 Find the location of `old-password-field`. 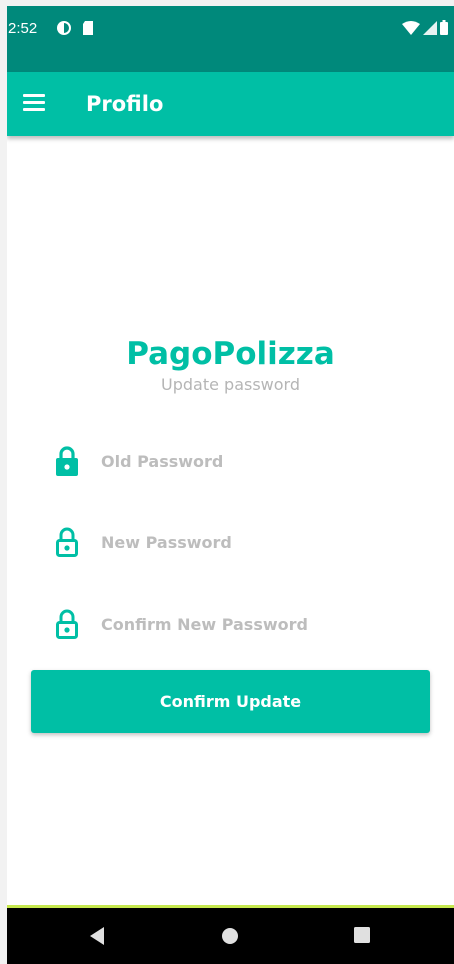

old-password-field is located at coordinates (239, 461).